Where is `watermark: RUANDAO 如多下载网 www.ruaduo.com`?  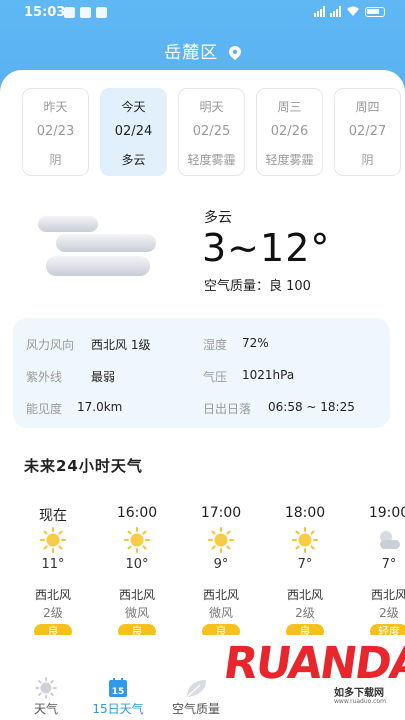 watermark: RUANDAO 如多下载网 www.ruaduo.com is located at coordinates (312, 679).